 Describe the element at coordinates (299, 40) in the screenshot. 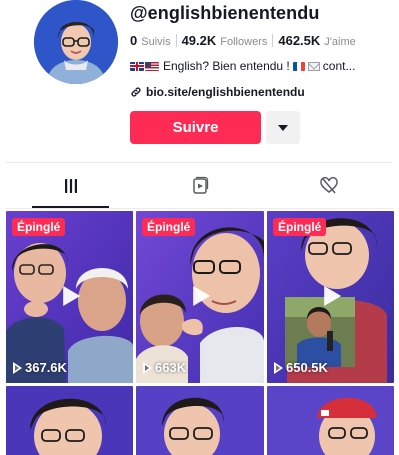

I see `likes-count: 462.5K` at that location.